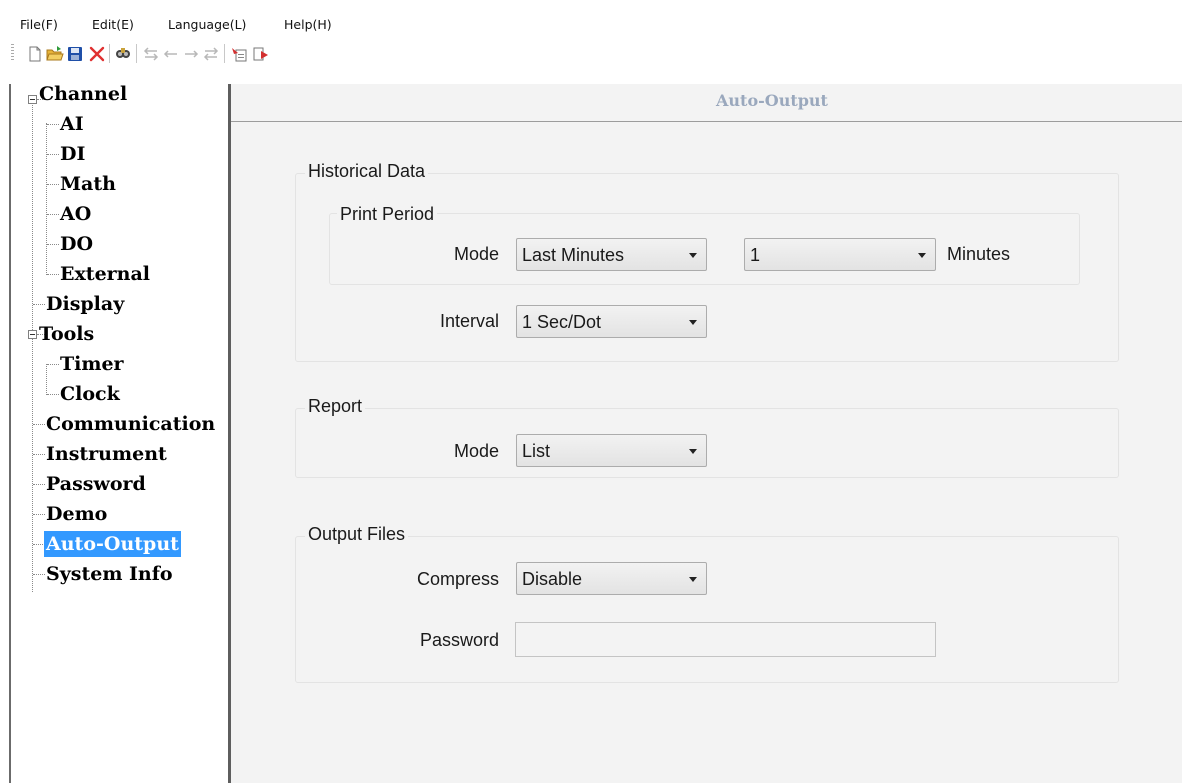 The width and height of the screenshot is (1182, 783). I want to click on print-count-value: 1, so click(755, 255).